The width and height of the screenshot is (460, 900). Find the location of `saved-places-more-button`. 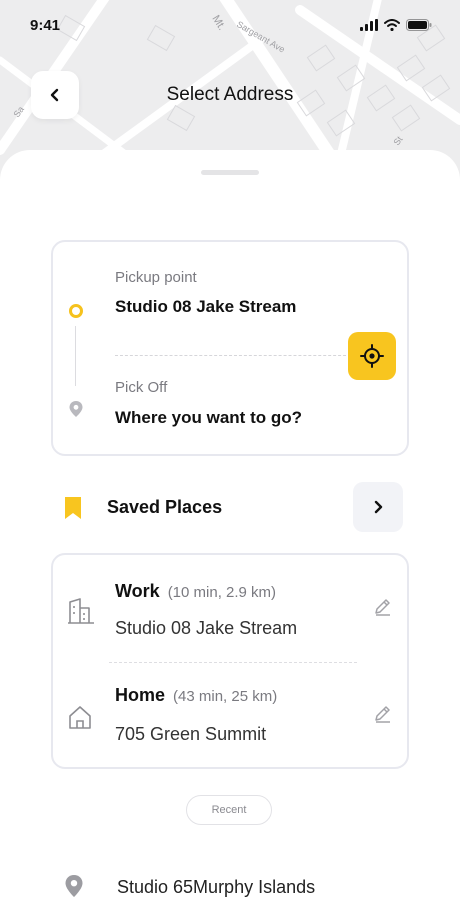

saved-places-more-button is located at coordinates (378, 507).